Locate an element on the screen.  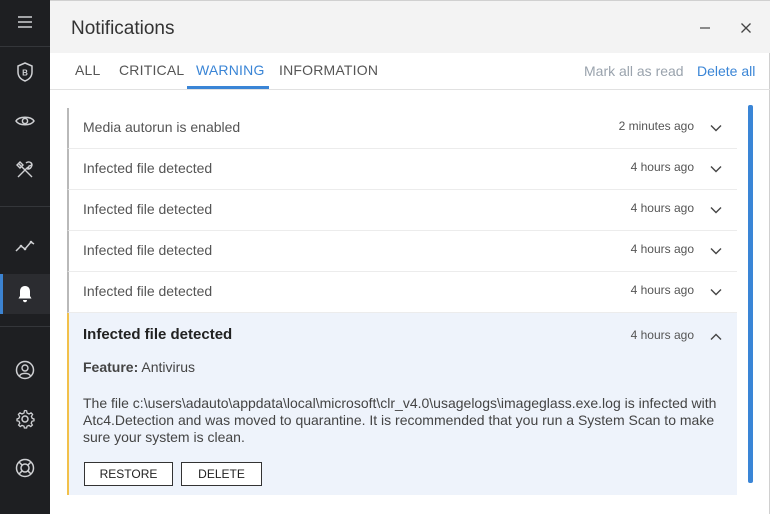
chevron-up-icon is located at coordinates (716, 337).